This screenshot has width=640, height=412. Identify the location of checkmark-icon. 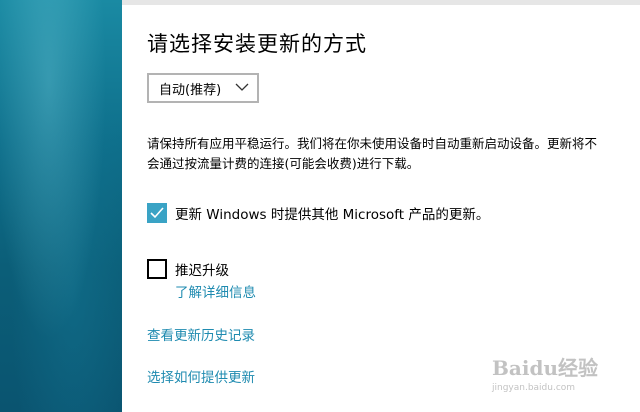
(157, 213).